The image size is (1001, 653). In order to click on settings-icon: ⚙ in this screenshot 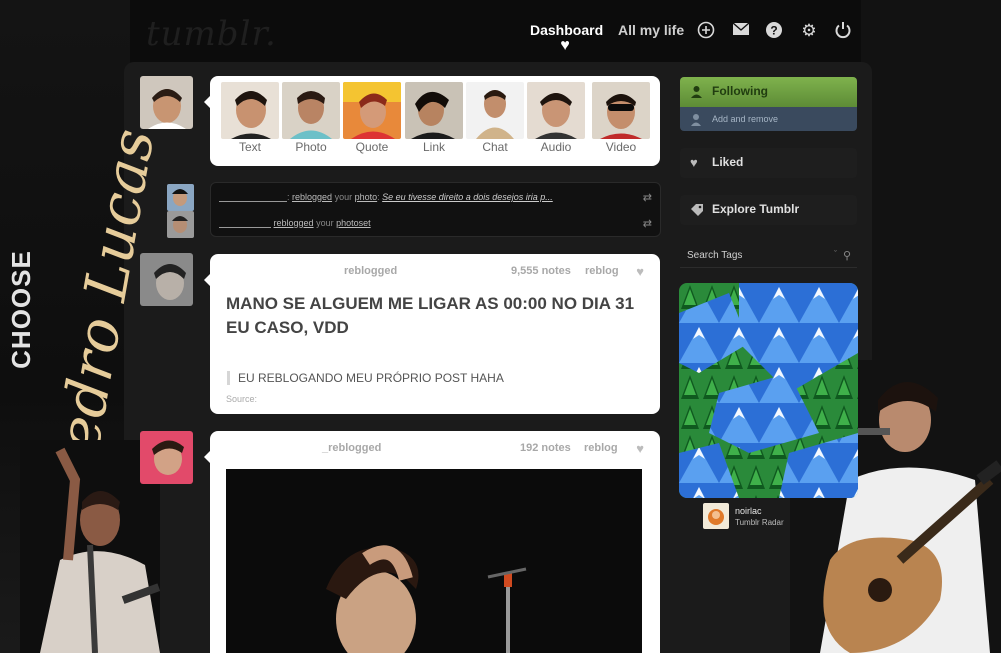, I will do `click(809, 31)`.